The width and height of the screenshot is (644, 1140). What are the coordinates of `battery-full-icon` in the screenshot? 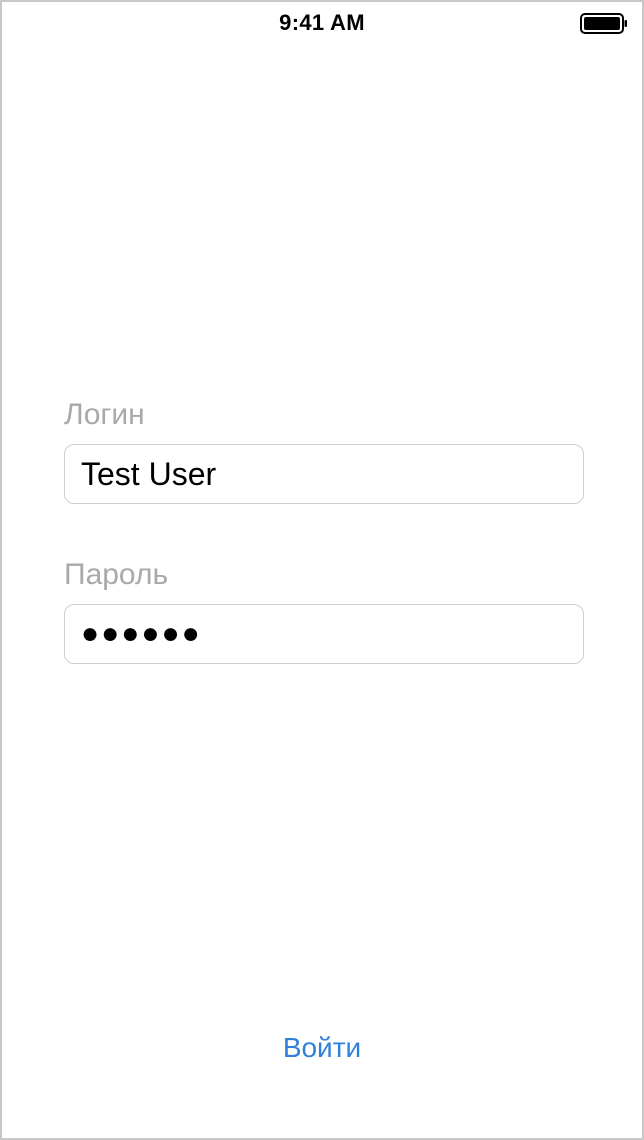 It's located at (603, 23).